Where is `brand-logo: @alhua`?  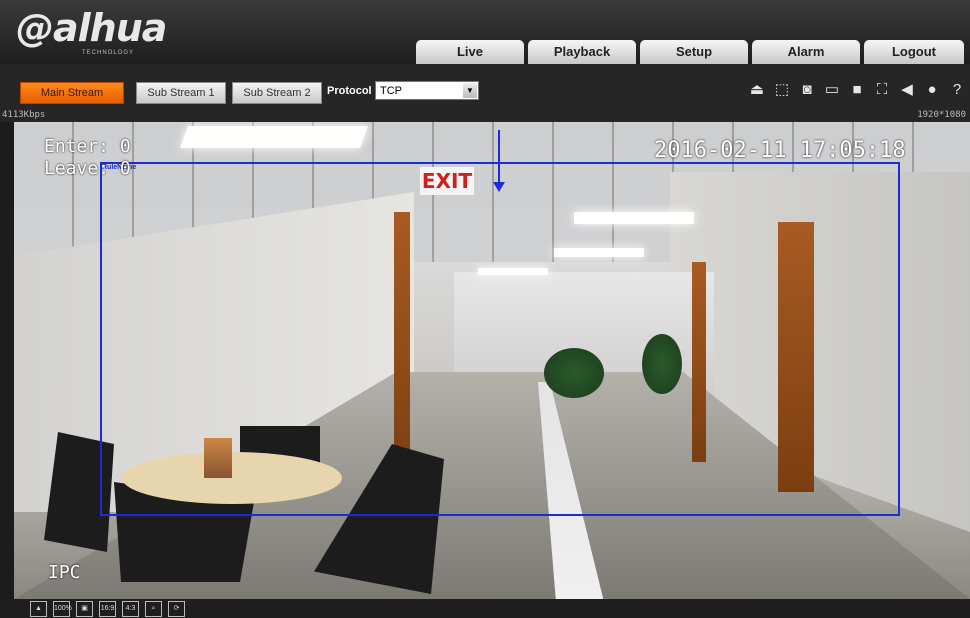
brand-logo: @alhua is located at coordinates (91, 28).